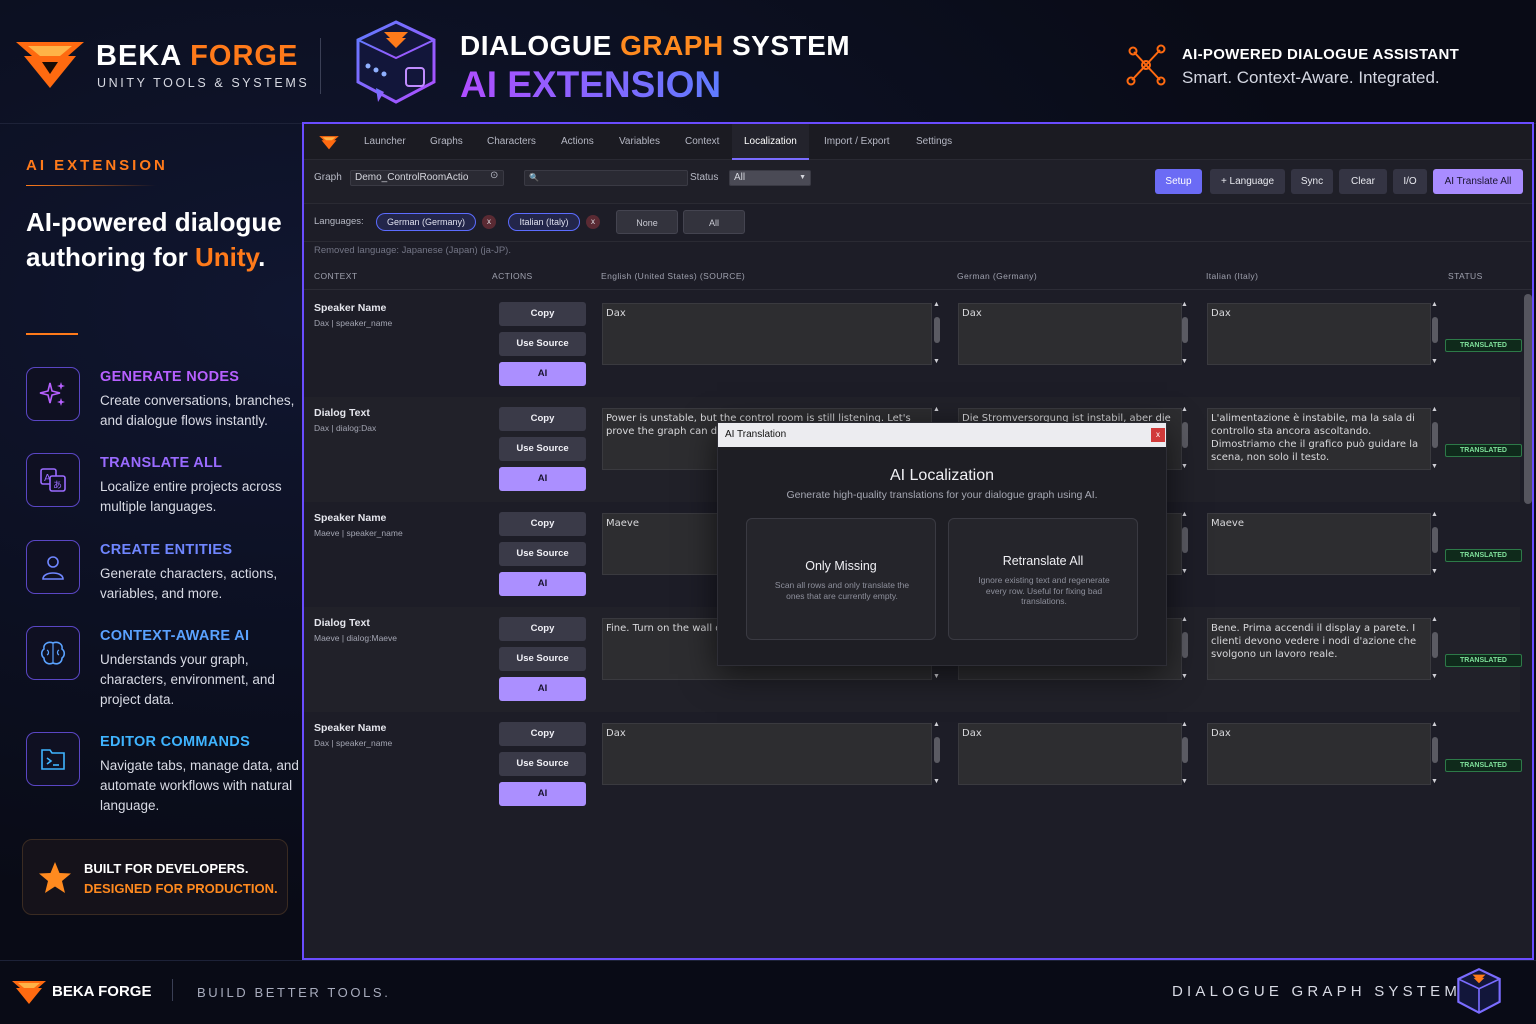 This screenshot has height=1024, width=1536. Describe the element at coordinates (446, 142) in the screenshot. I see `tab-graphs: Graphs` at that location.